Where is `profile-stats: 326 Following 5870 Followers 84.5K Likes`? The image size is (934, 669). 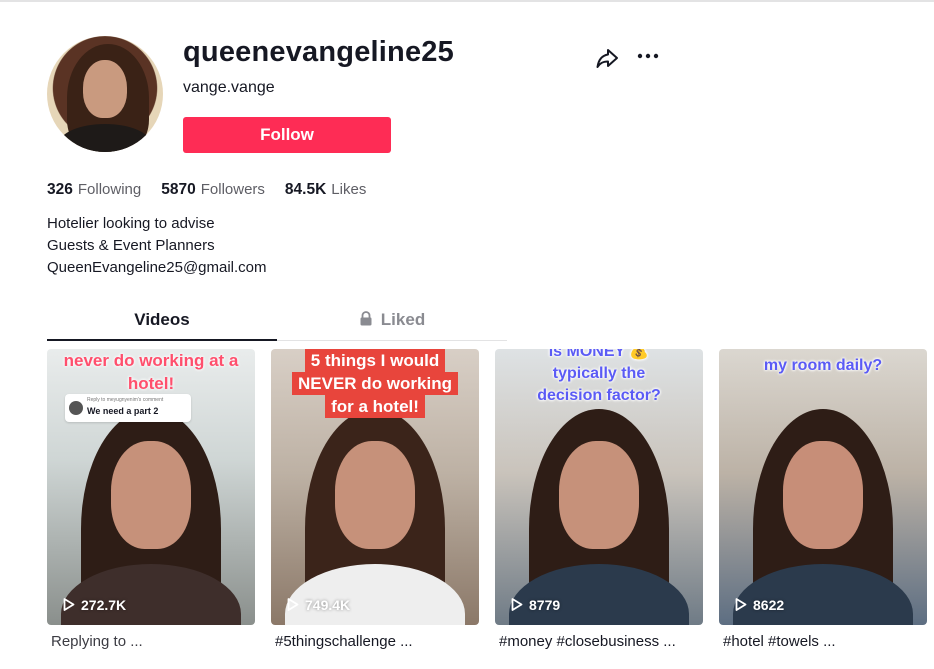
profile-stats: 326 Following 5870 Followers 84.5K Likes is located at coordinates (206, 190).